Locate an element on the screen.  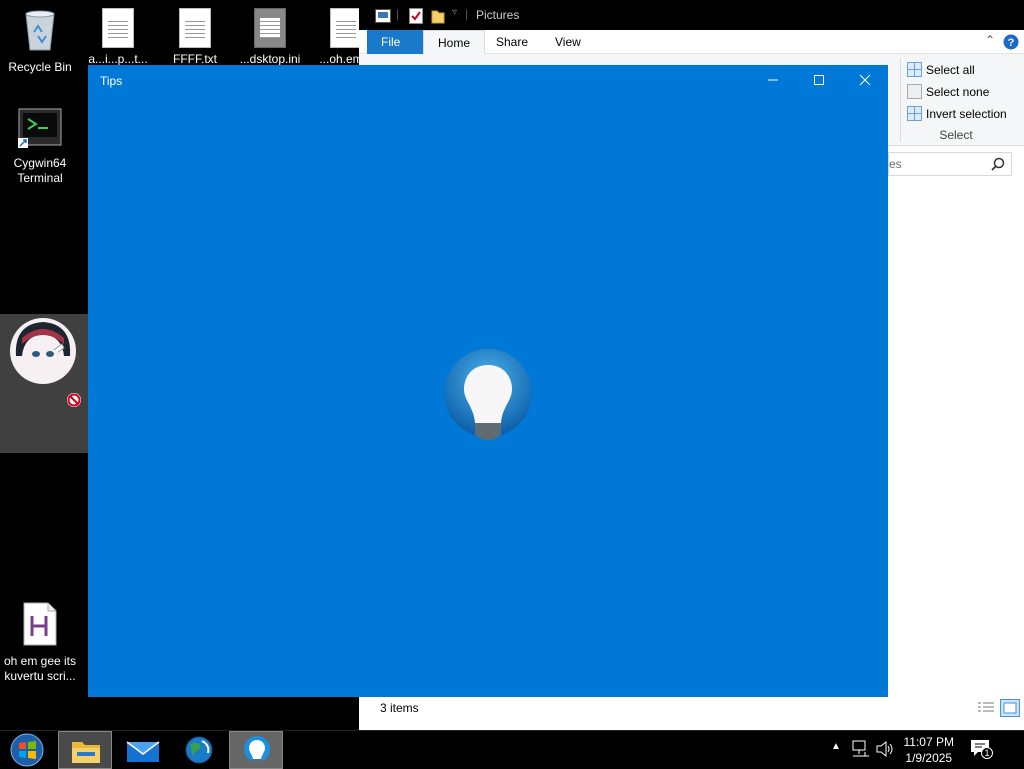
desktop-icon-cygwin: Cygwin64 Terminal is located at coordinates (40, 147).